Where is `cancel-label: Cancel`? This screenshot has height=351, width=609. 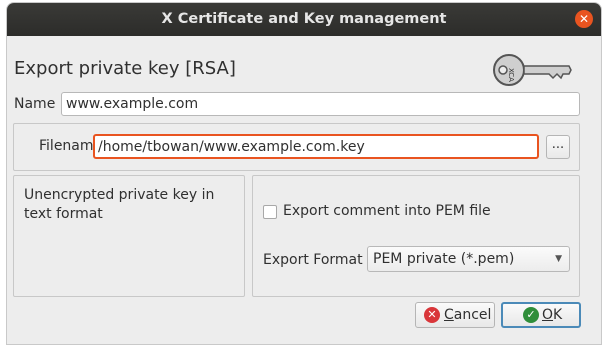
cancel-label: Cancel is located at coordinates (468, 315).